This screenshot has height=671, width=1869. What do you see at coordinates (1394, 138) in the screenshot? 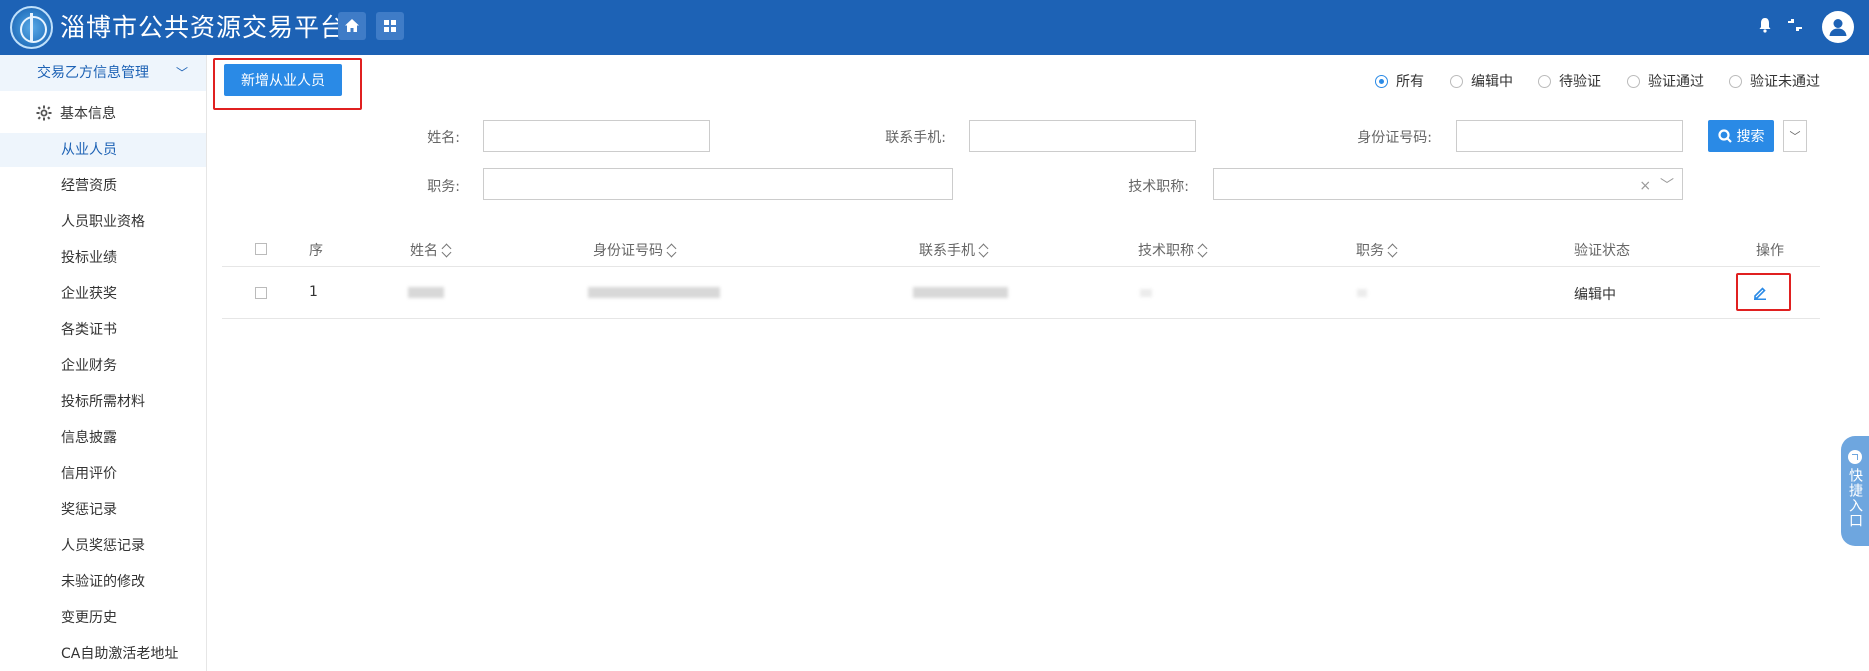
I see `id-number-label: 身份证号码:` at bounding box center [1394, 138].